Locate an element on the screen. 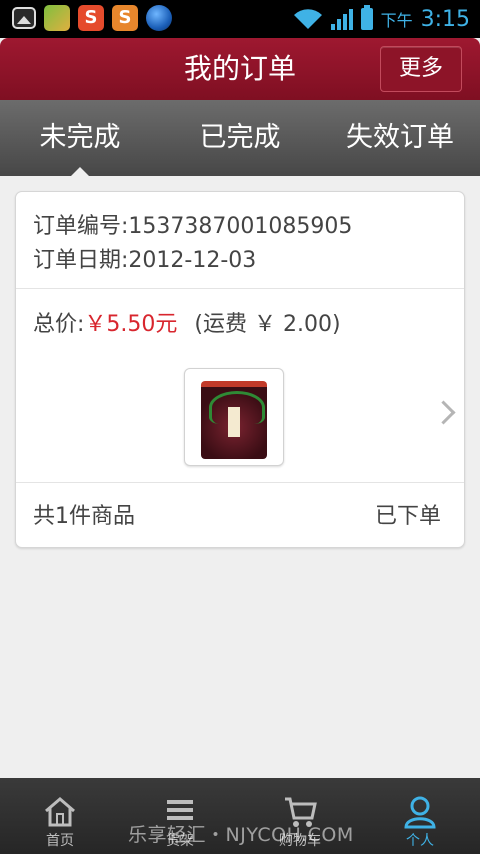 The image size is (480, 854). order-meta: 订单编号:1537387001085905 订单日期:2012-12-03 is located at coordinates (192, 244).